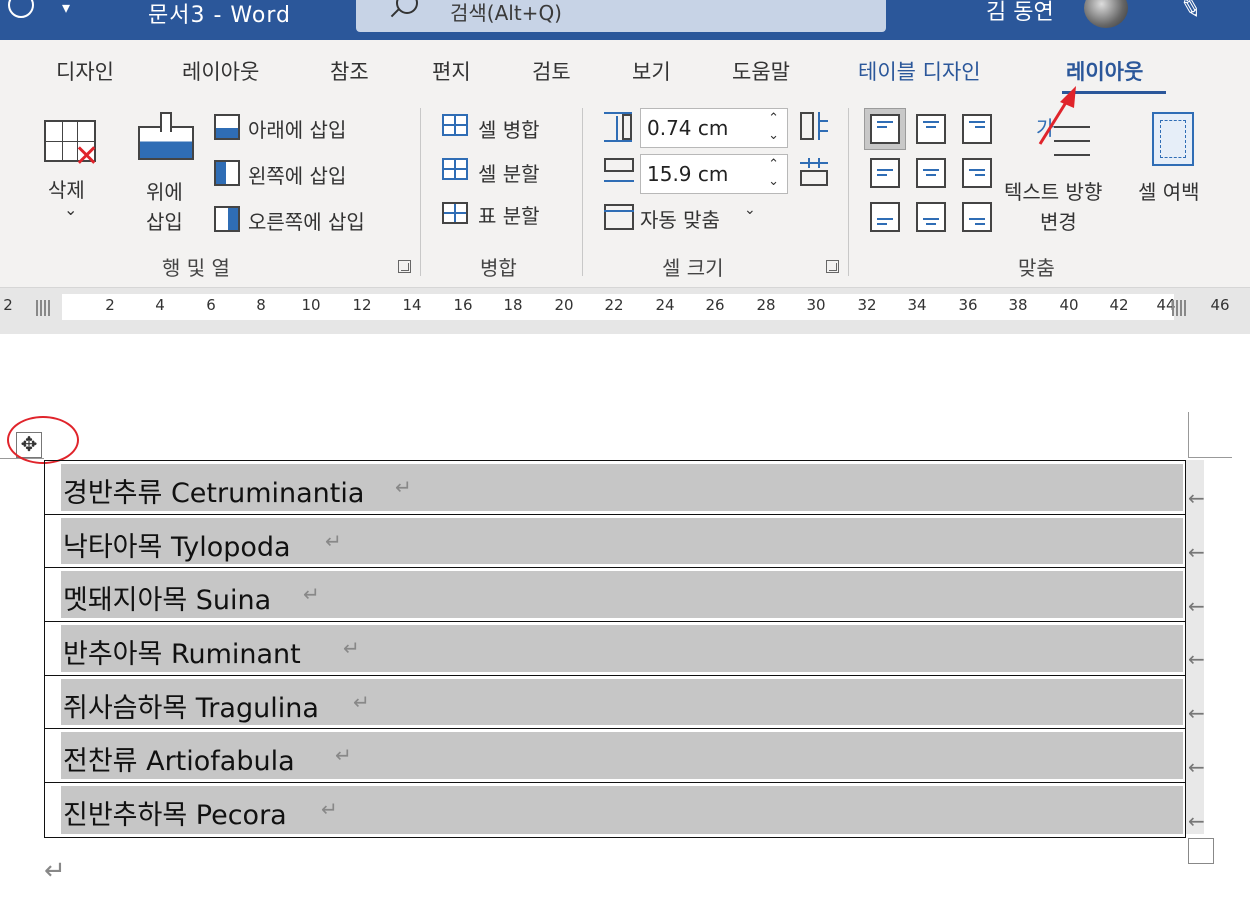 The height and width of the screenshot is (922, 1250). What do you see at coordinates (848, 192) in the screenshot?
I see `group-divider` at bounding box center [848, 192].